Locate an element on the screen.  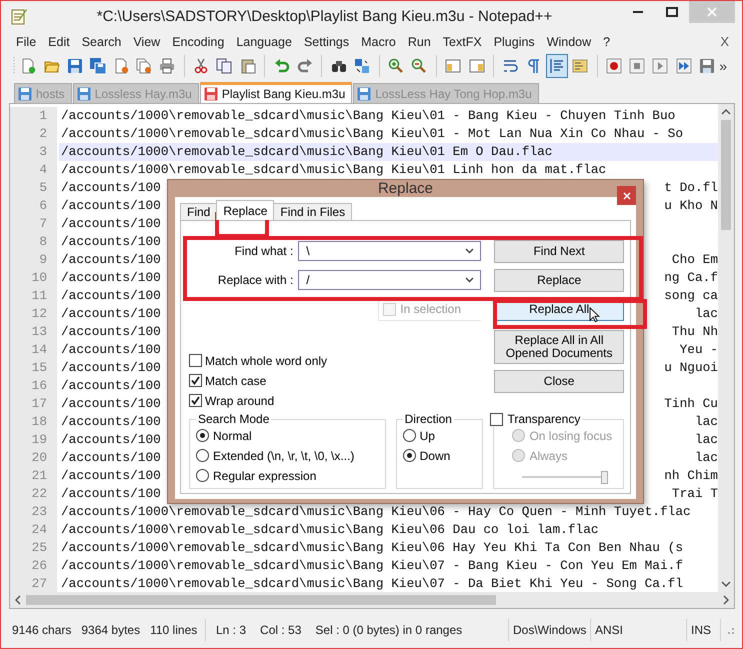
menu-item: Encoding is located at coordinates (199, 41).